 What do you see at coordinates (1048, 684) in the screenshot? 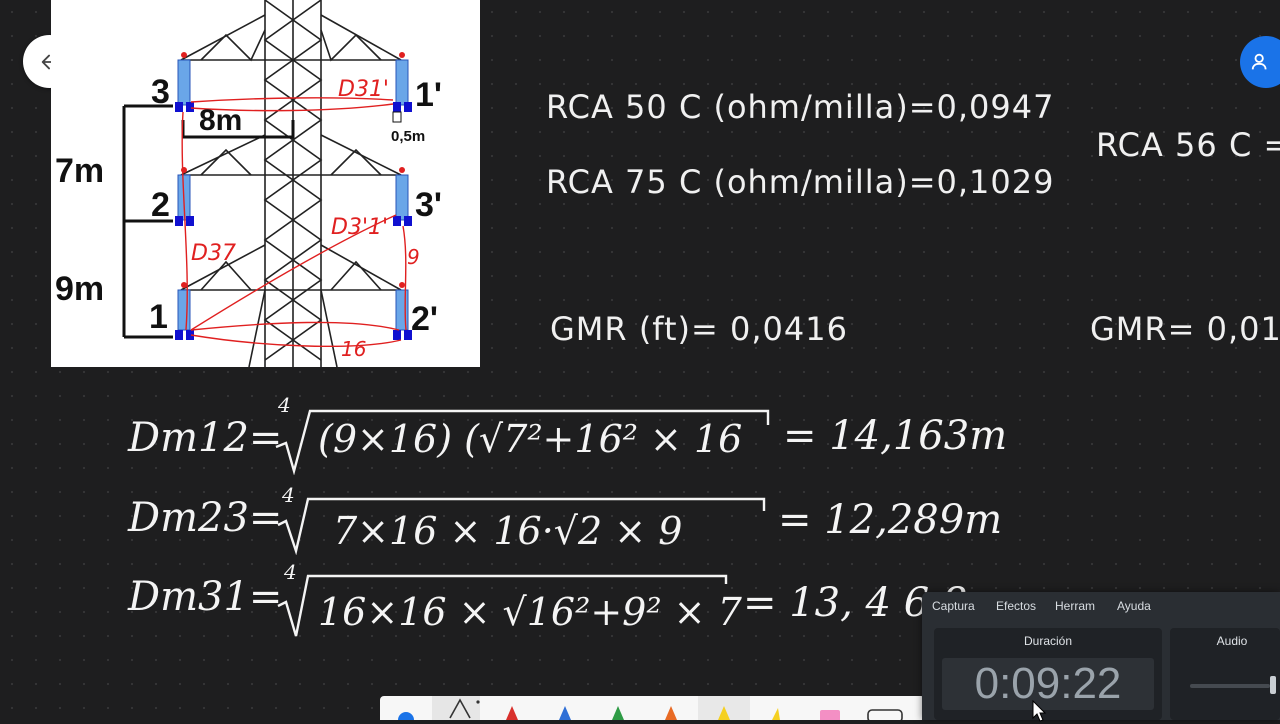
I see `duration-value: 0:09:22` at bounding box center [1048, 684].